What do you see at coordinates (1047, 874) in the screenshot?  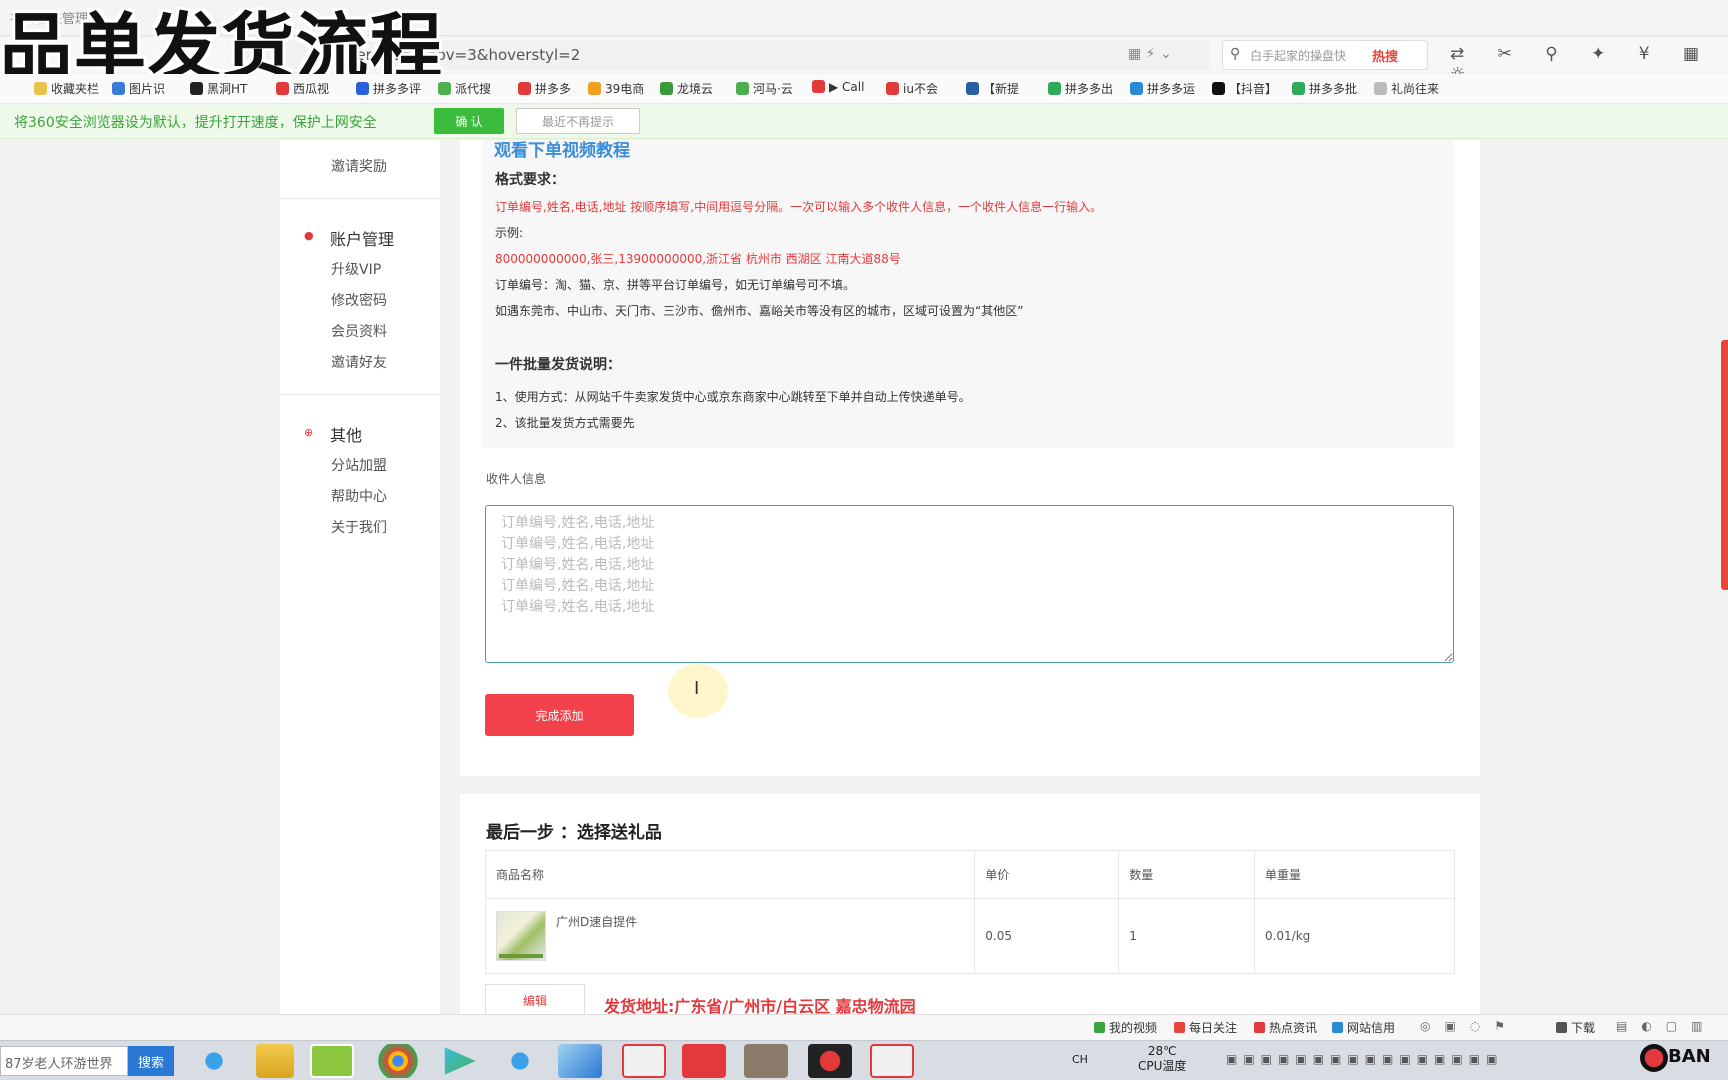 I see `col-header-price: 单价` at bounding box center [1047, 874].